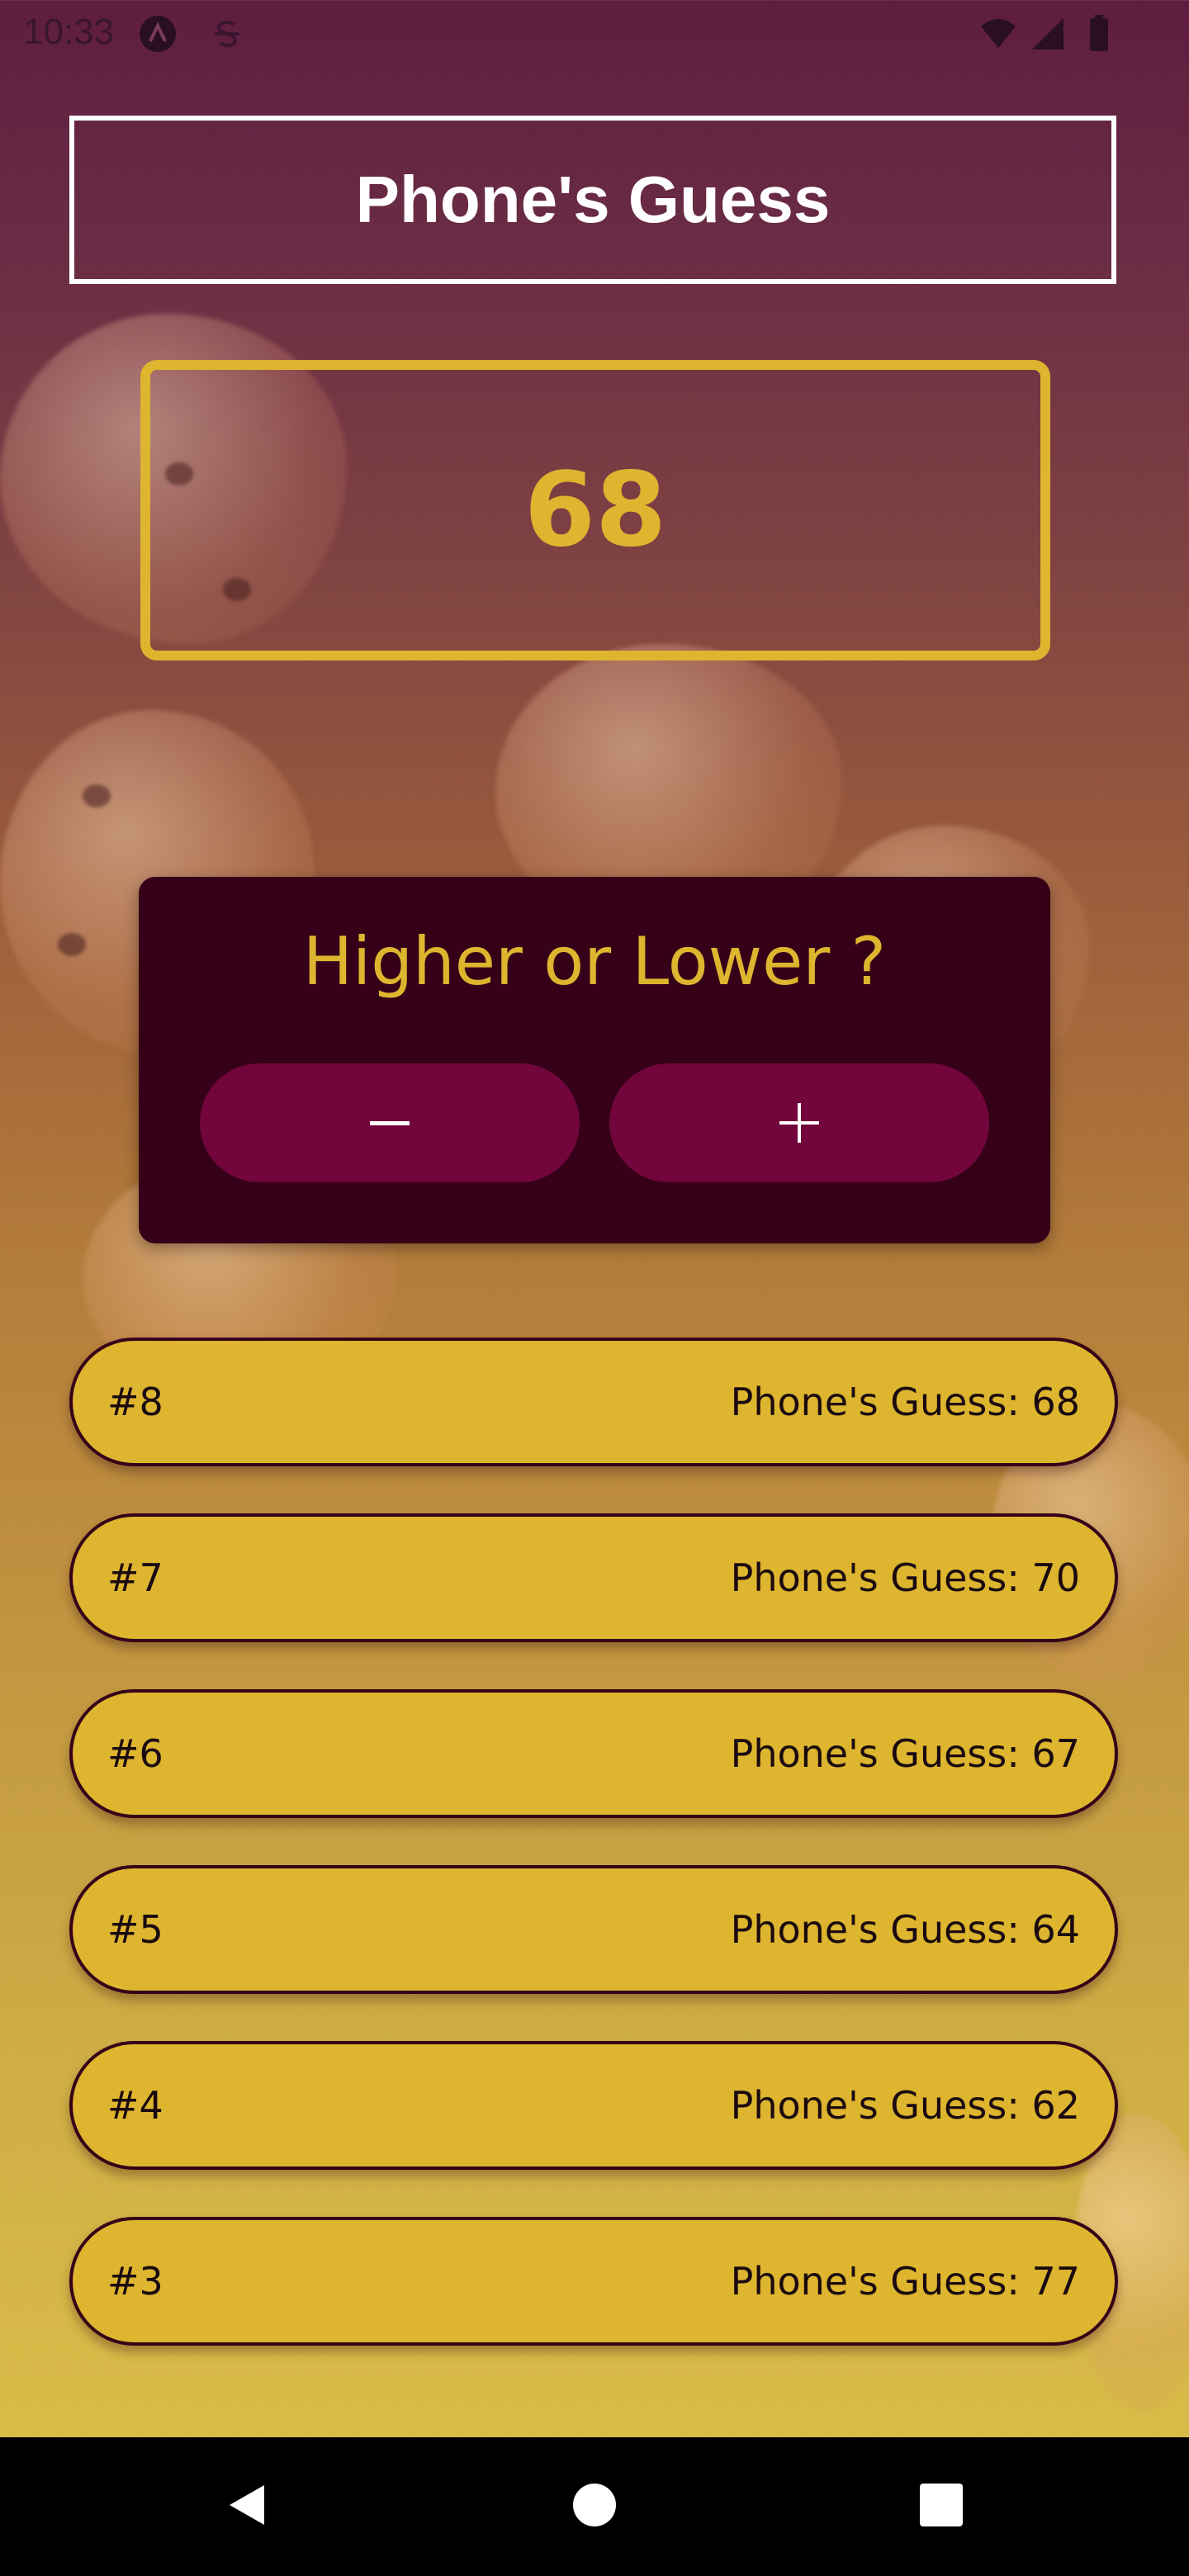 Image resolution: width=1189 pixels, height=2576 pixels. I want to click on round-number: #3, so click(135, 2281).